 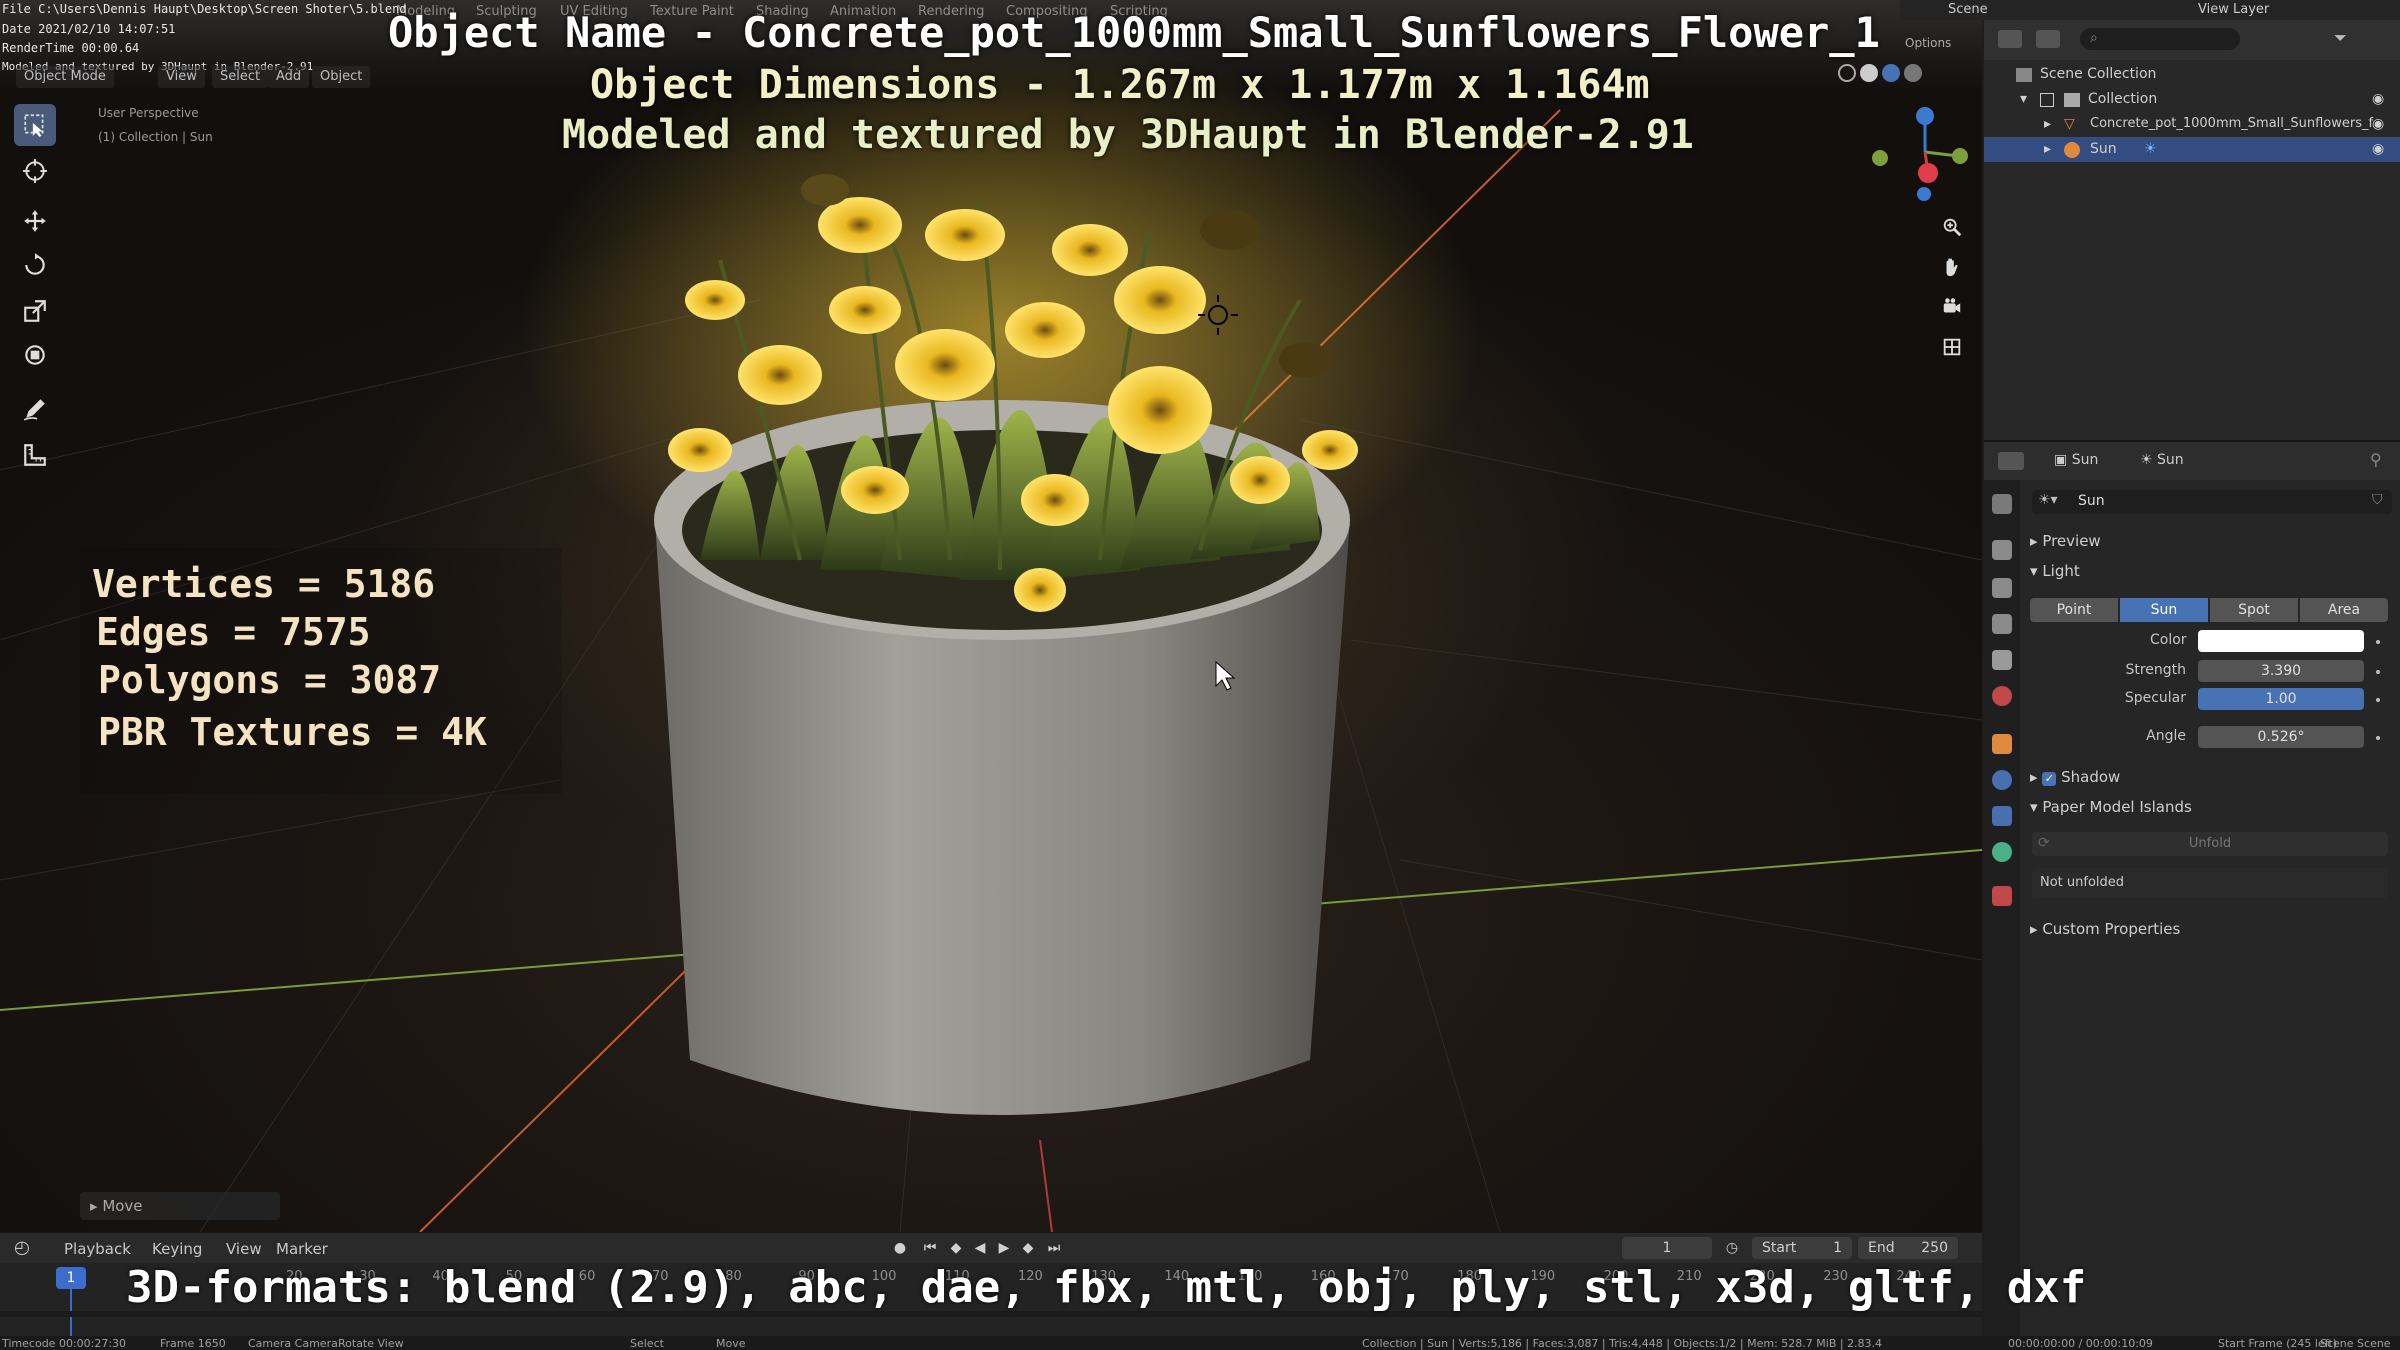 What do you see at coordinates (2164, 610) in the screenshot?
I see `light-type-sun: Sun` at bounding box center [2164, 610].